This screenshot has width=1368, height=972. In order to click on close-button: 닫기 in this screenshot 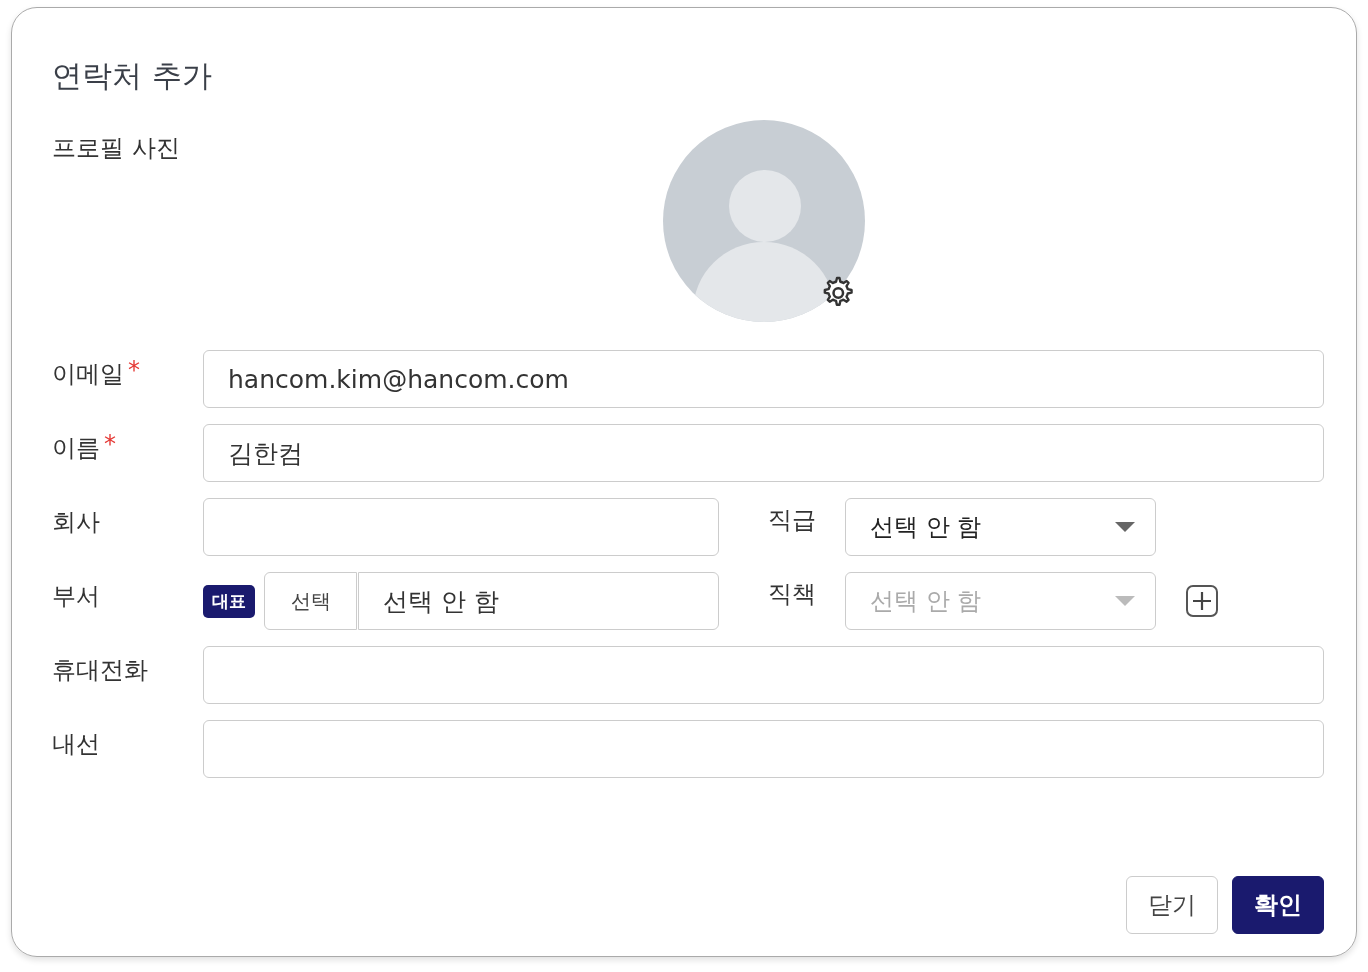, I will do `click(1172, 905)`.